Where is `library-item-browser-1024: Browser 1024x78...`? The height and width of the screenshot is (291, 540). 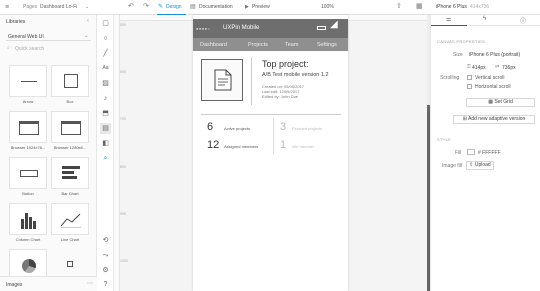
library-item-browser-1024: Browser 1024x78... is located at coordinates (28, 134).